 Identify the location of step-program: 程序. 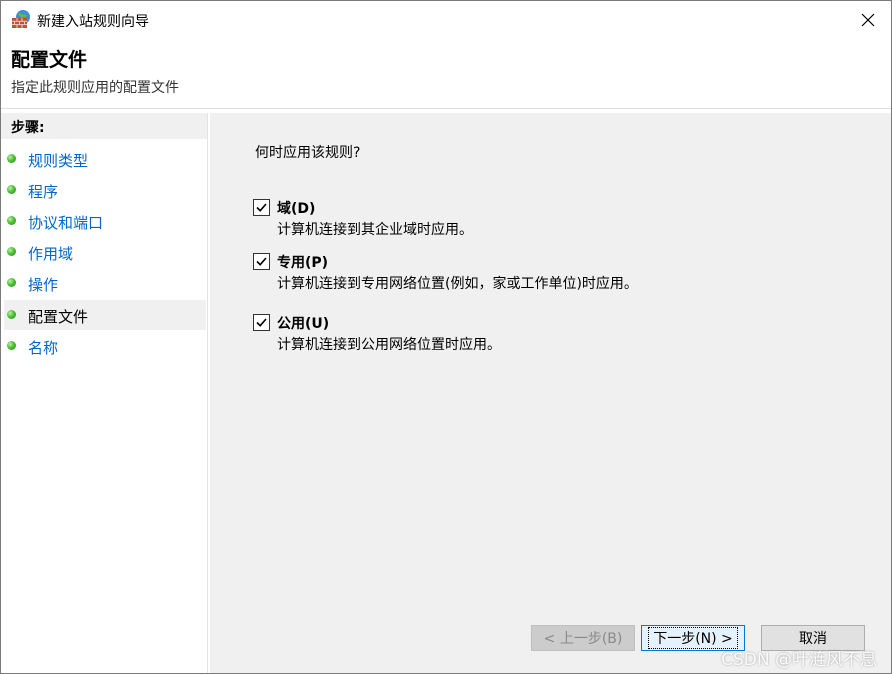
(105, 190).